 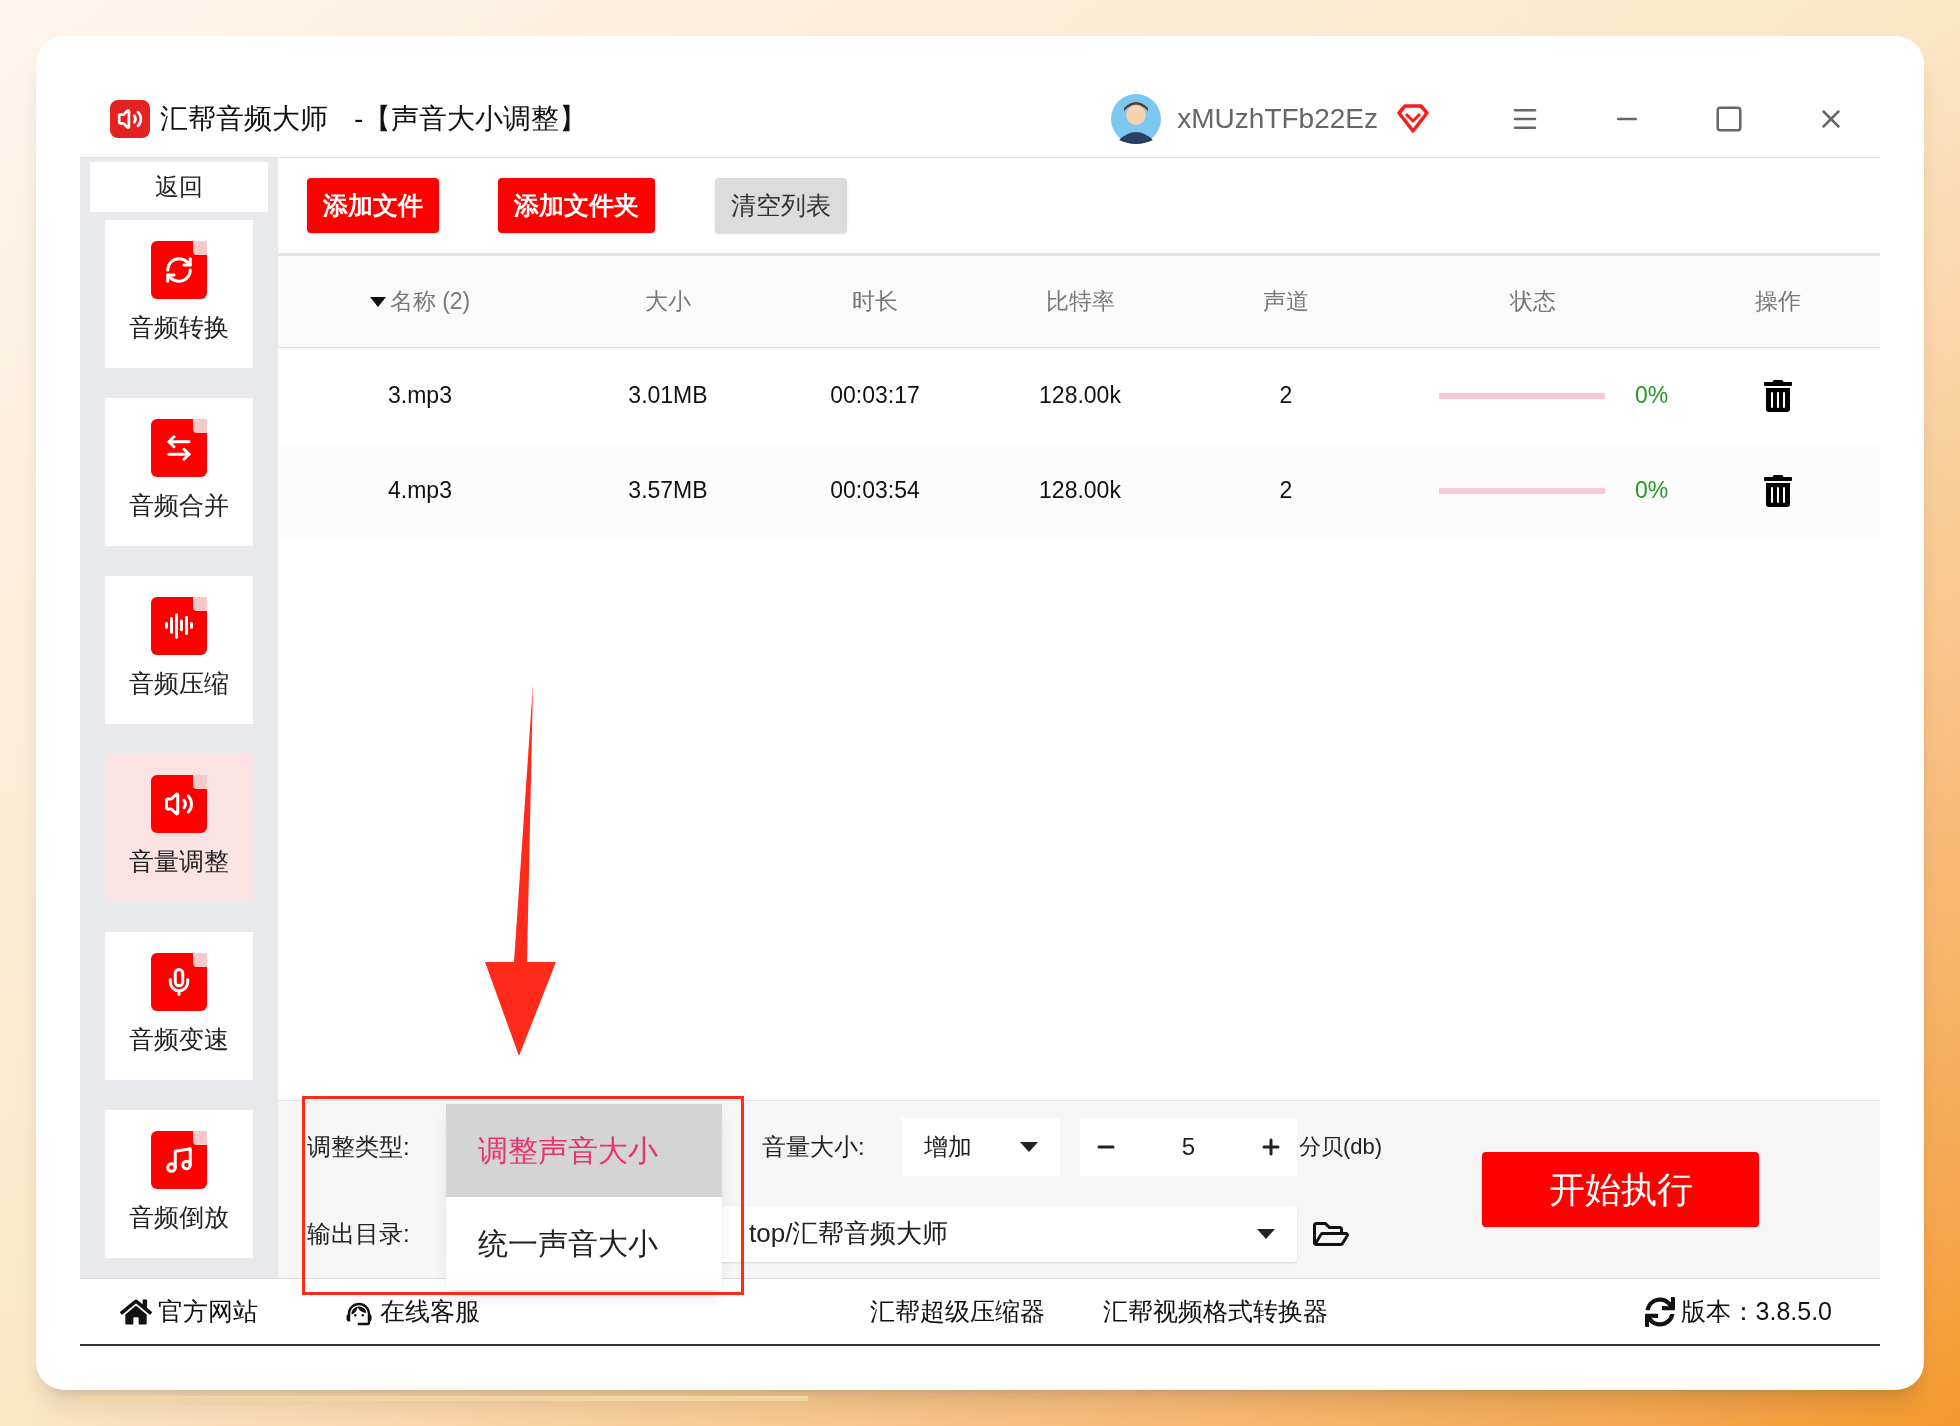 I want to click on sidebar-item: 音频压缩, so click(x=179, y=650).